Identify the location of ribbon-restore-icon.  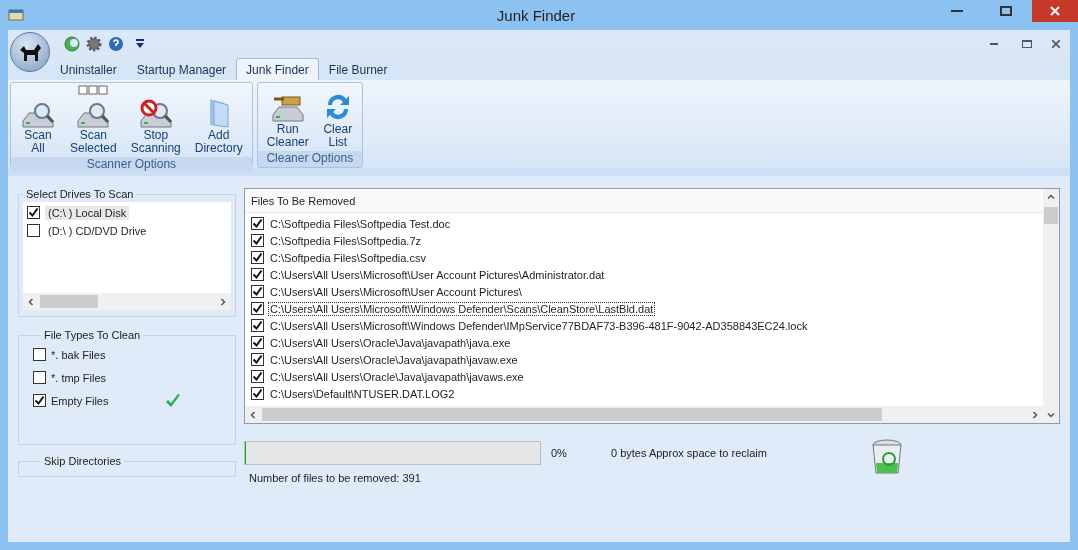
(1027, 44).